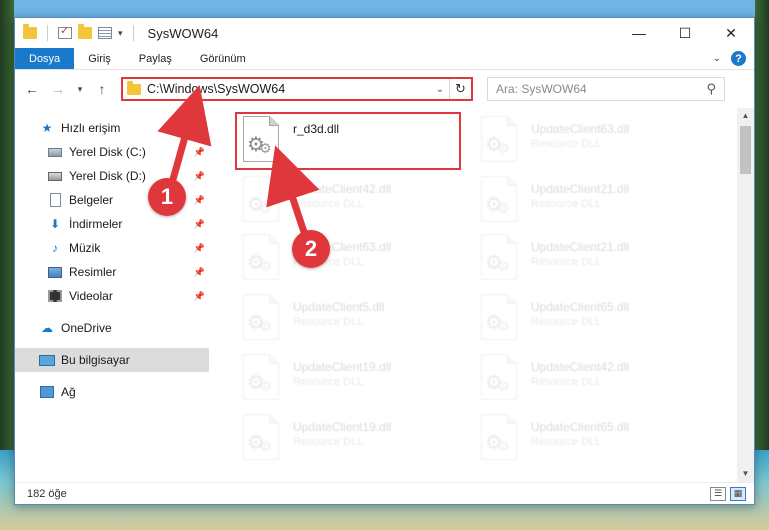 This screenshot has width=769, height=530. What do you see at coordinates (745, 116) in the screenshot?
I see `scroll-up-icon: ▲` at bounding box center [745, 116].